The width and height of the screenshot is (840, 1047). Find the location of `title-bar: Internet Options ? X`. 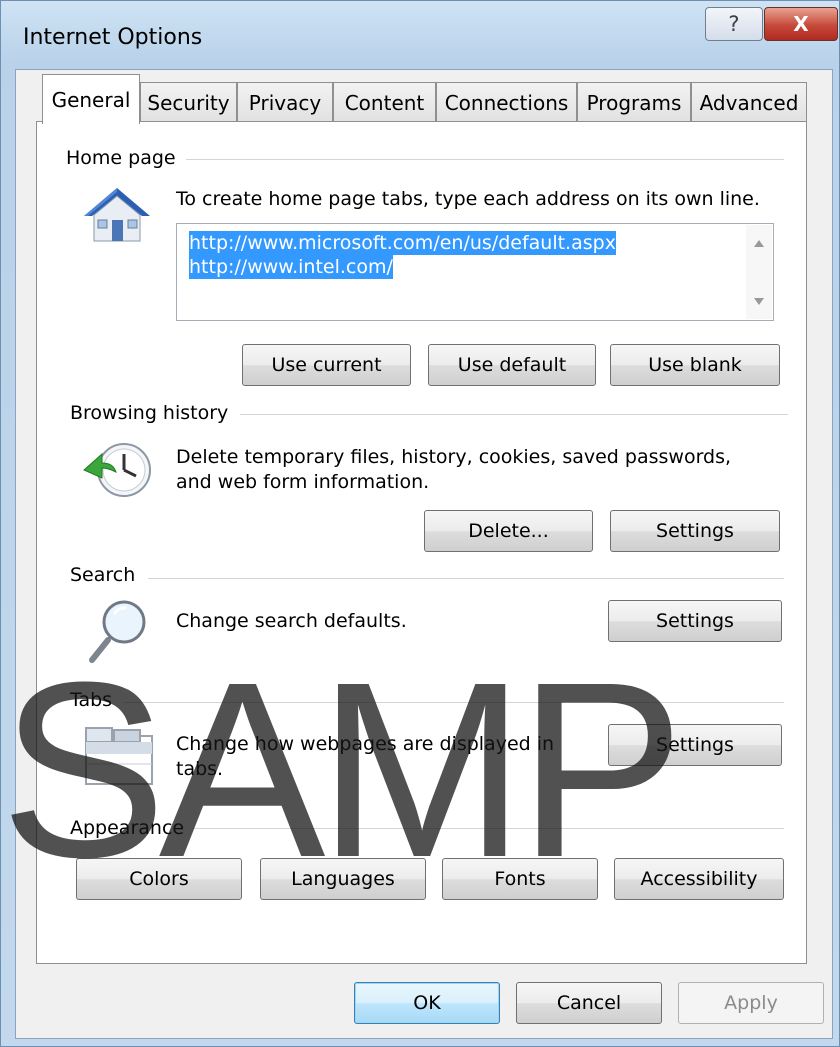

title-bar: Internet Options ? X is located at coordinates (420, 36).